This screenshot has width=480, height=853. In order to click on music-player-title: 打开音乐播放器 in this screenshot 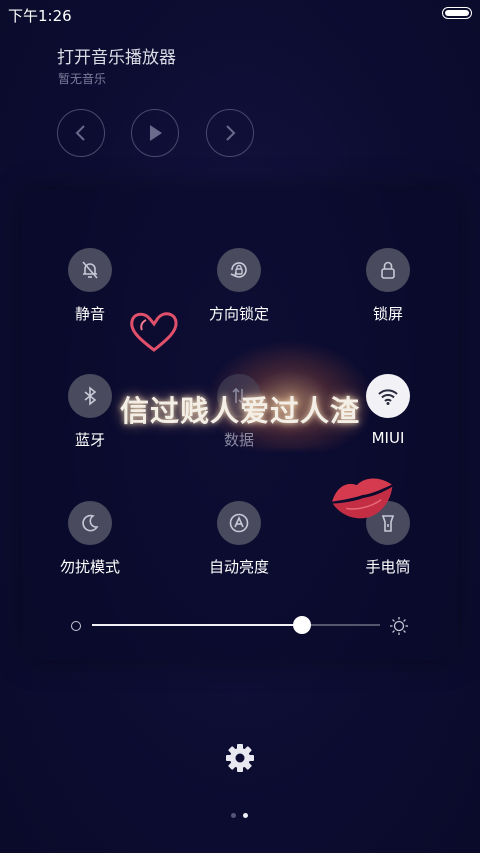, I will do `click(116, 55)`.